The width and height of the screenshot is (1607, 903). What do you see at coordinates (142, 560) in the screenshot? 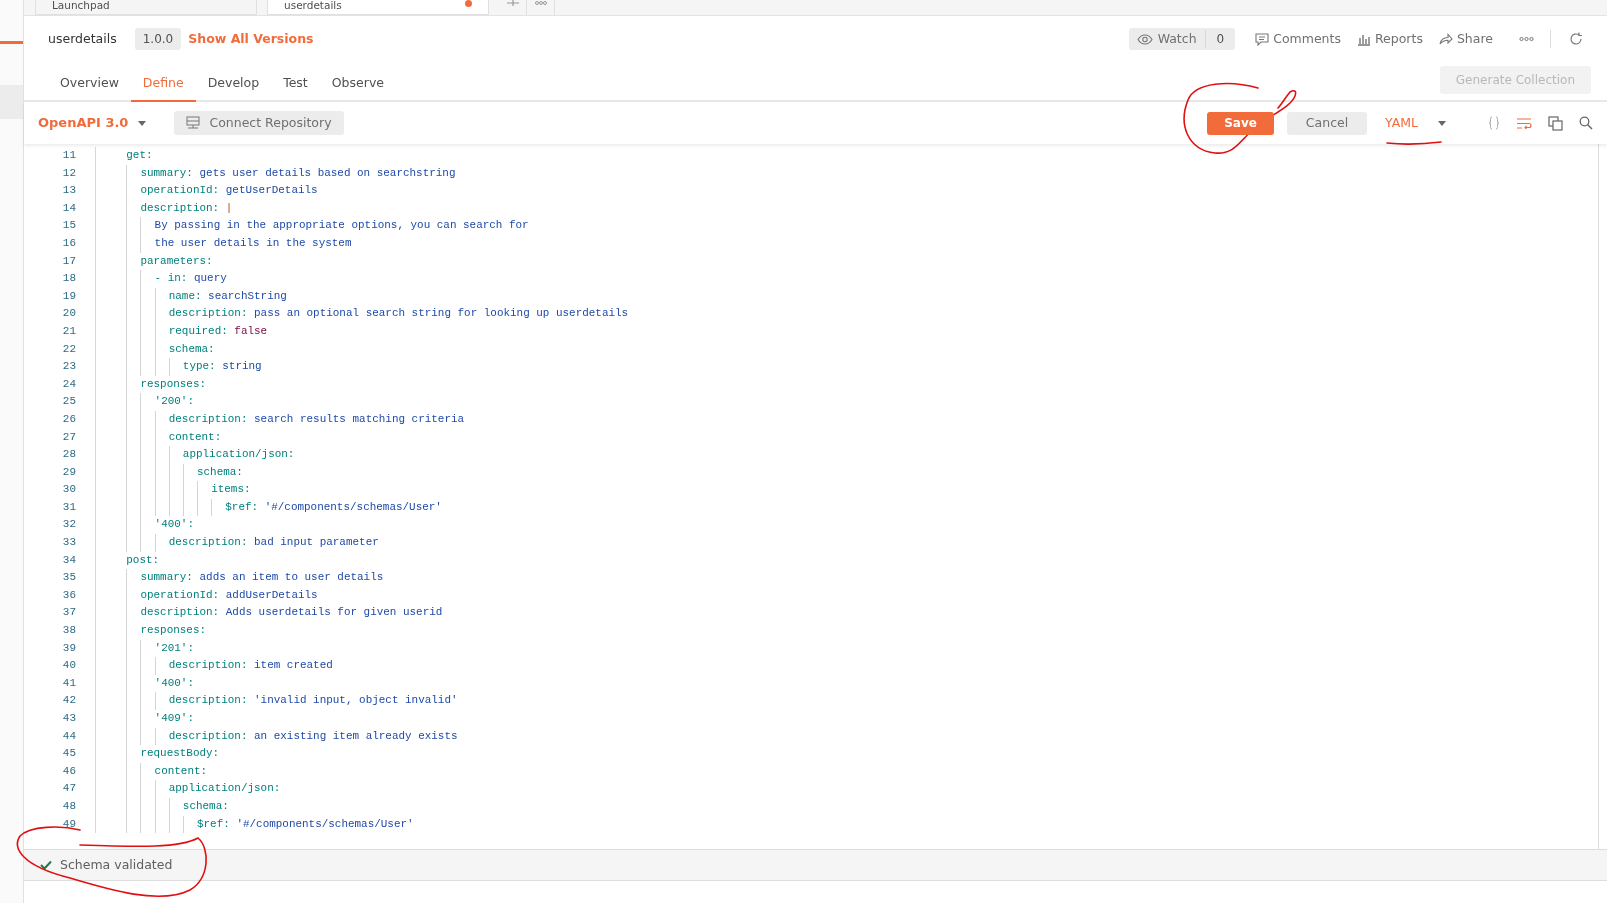
I see `code-line: post:` at bounding box center [142, 560].